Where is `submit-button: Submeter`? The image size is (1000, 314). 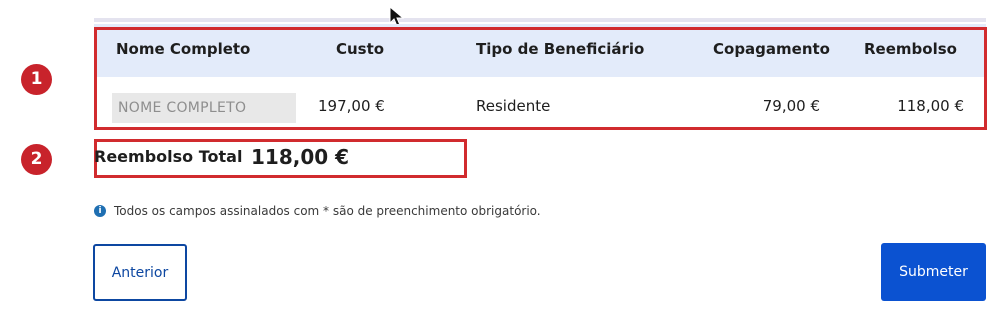
submit-button: Submeter is located at coordinates (933, 272).